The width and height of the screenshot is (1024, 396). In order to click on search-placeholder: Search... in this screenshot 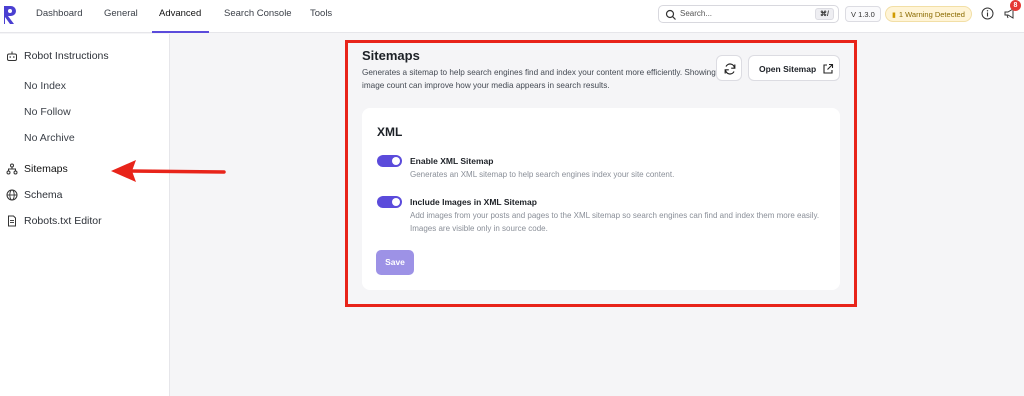, I will do `click(696, 13)`.